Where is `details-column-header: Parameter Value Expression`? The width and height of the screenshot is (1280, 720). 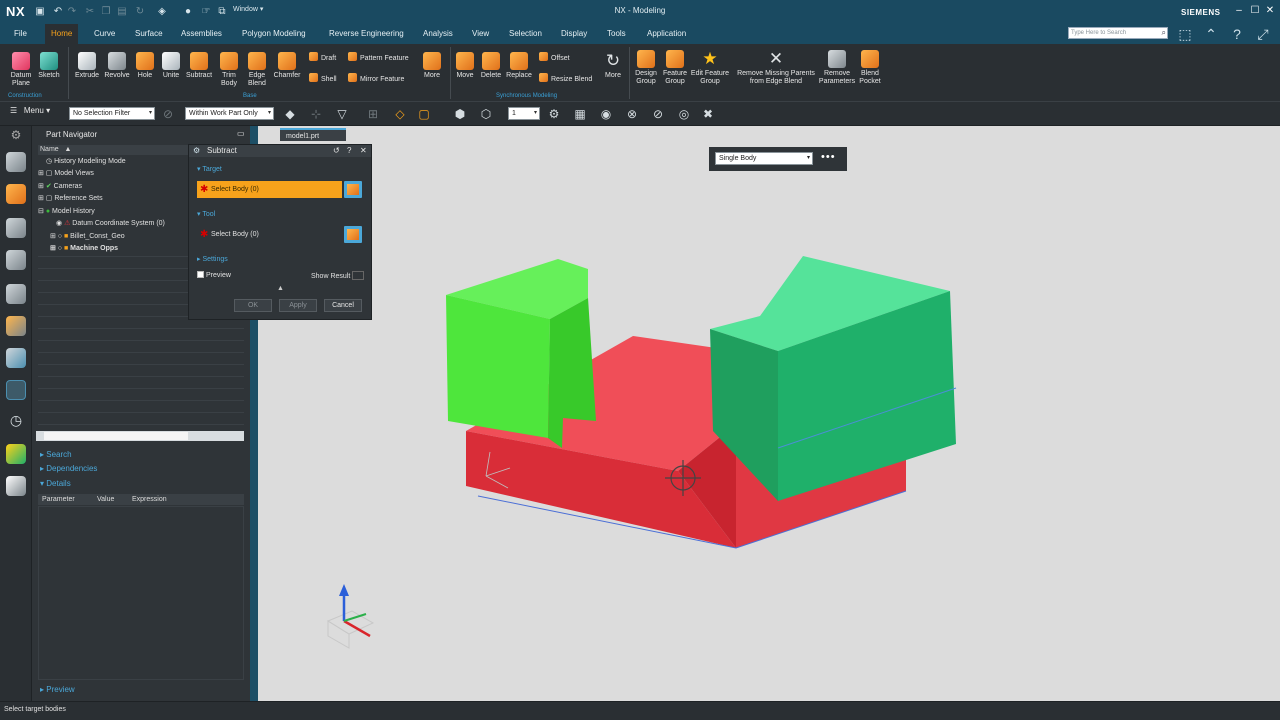
details-column-header: Parameter Value Expression is located at coordinates (141, 499).